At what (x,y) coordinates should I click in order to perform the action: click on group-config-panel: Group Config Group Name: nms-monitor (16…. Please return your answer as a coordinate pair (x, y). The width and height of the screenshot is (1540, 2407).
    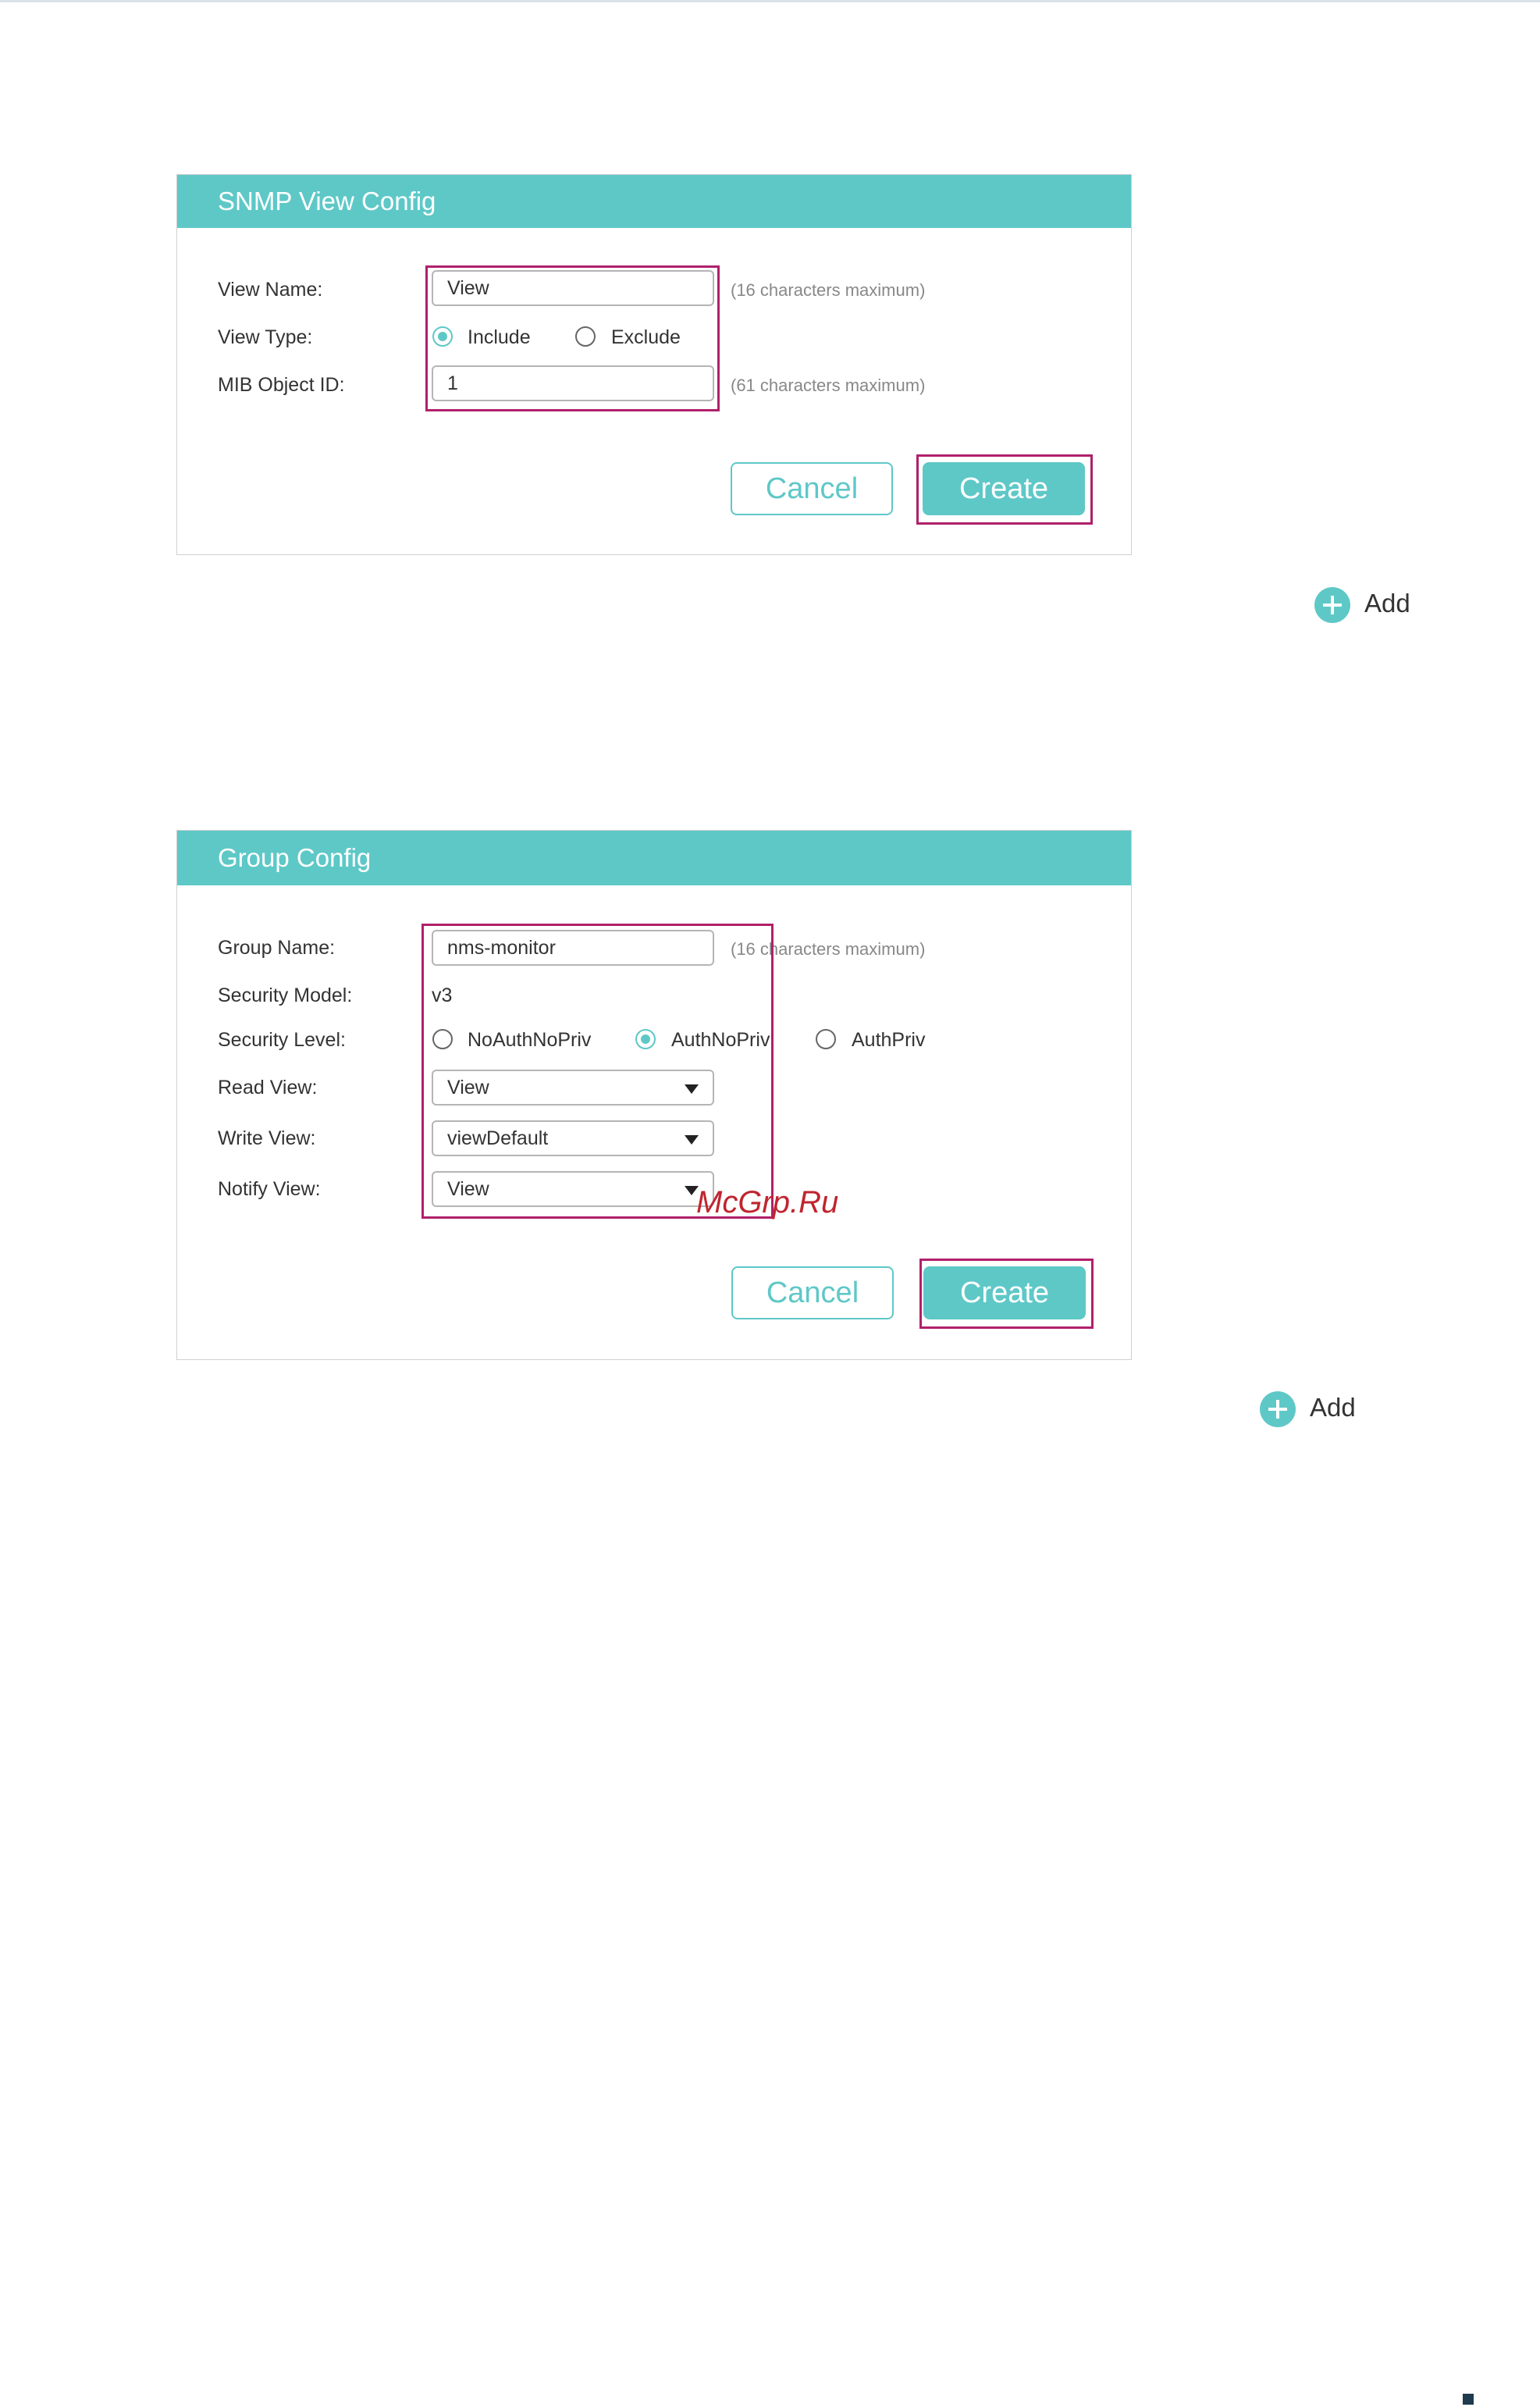
    Looking at the image, I should click on (654, 1095).